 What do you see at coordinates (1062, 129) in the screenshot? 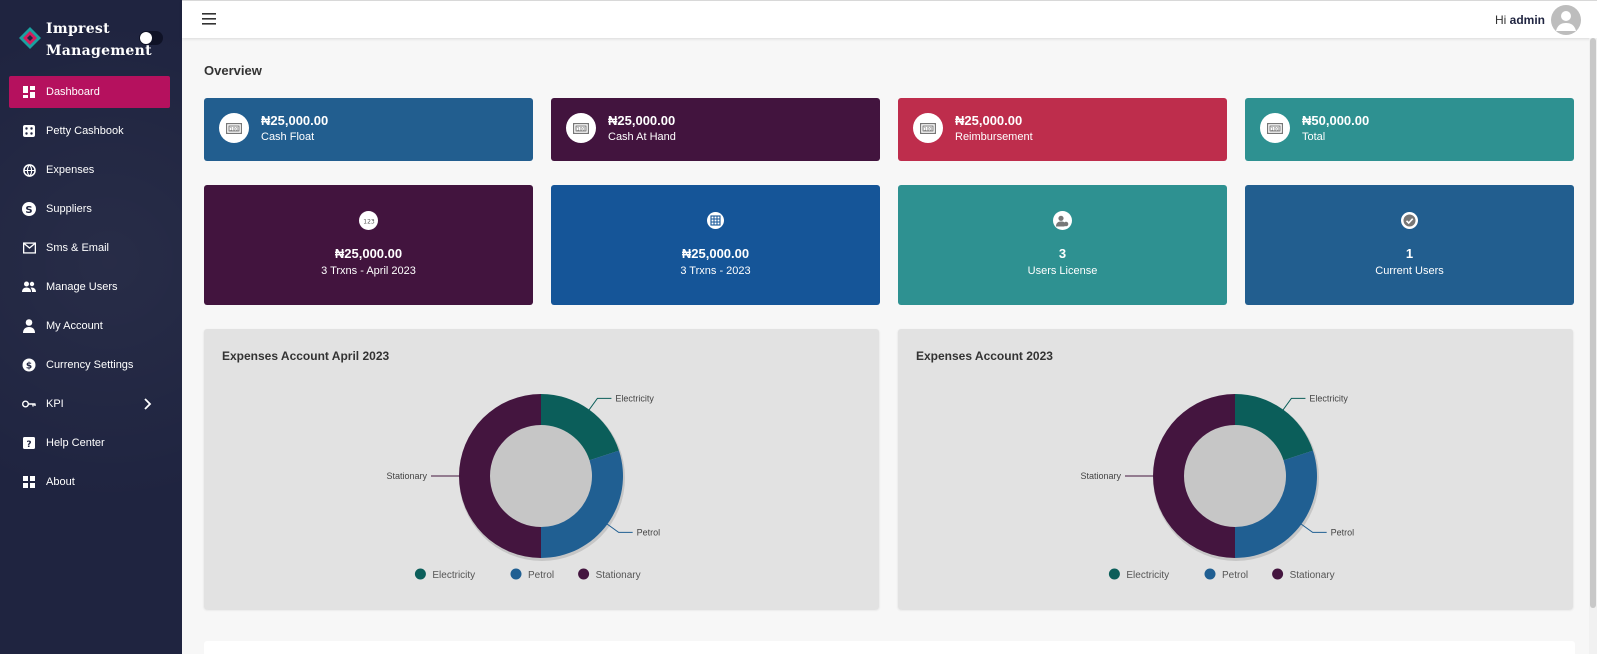
I see `stat-card-reimbursement: 100 ₦25,000.00 Reimbursement` at bounding box center [1062, 129].